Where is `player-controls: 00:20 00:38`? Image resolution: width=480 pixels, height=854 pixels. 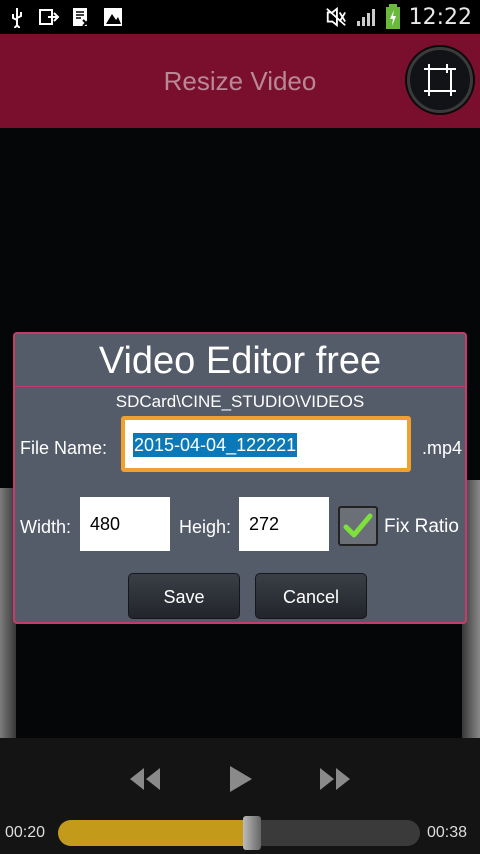
player-controls: 00:20 00:38 is located at coordinates (240, 796).